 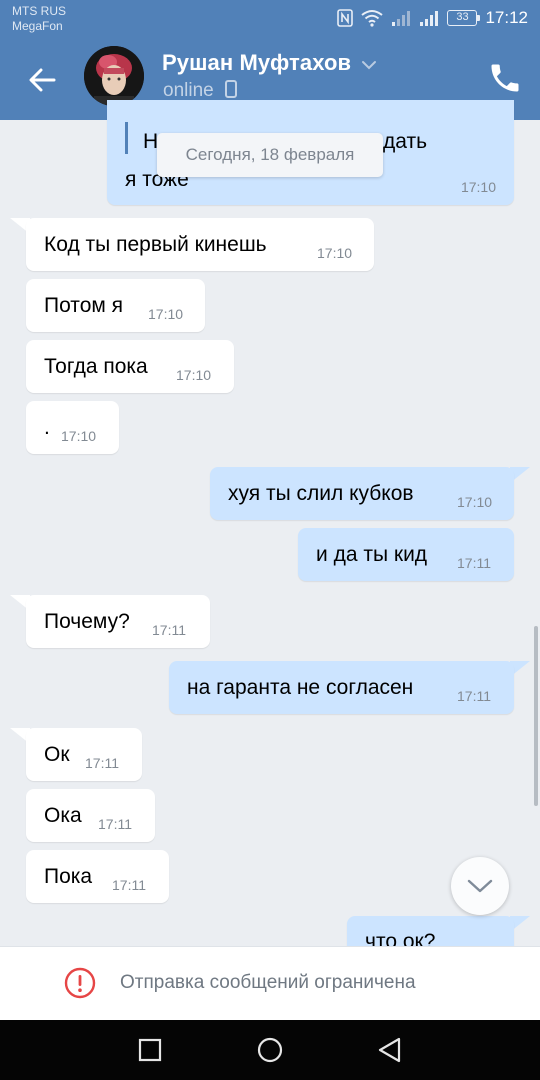 I want to click on scrollbar, so click(x=536, y=716).